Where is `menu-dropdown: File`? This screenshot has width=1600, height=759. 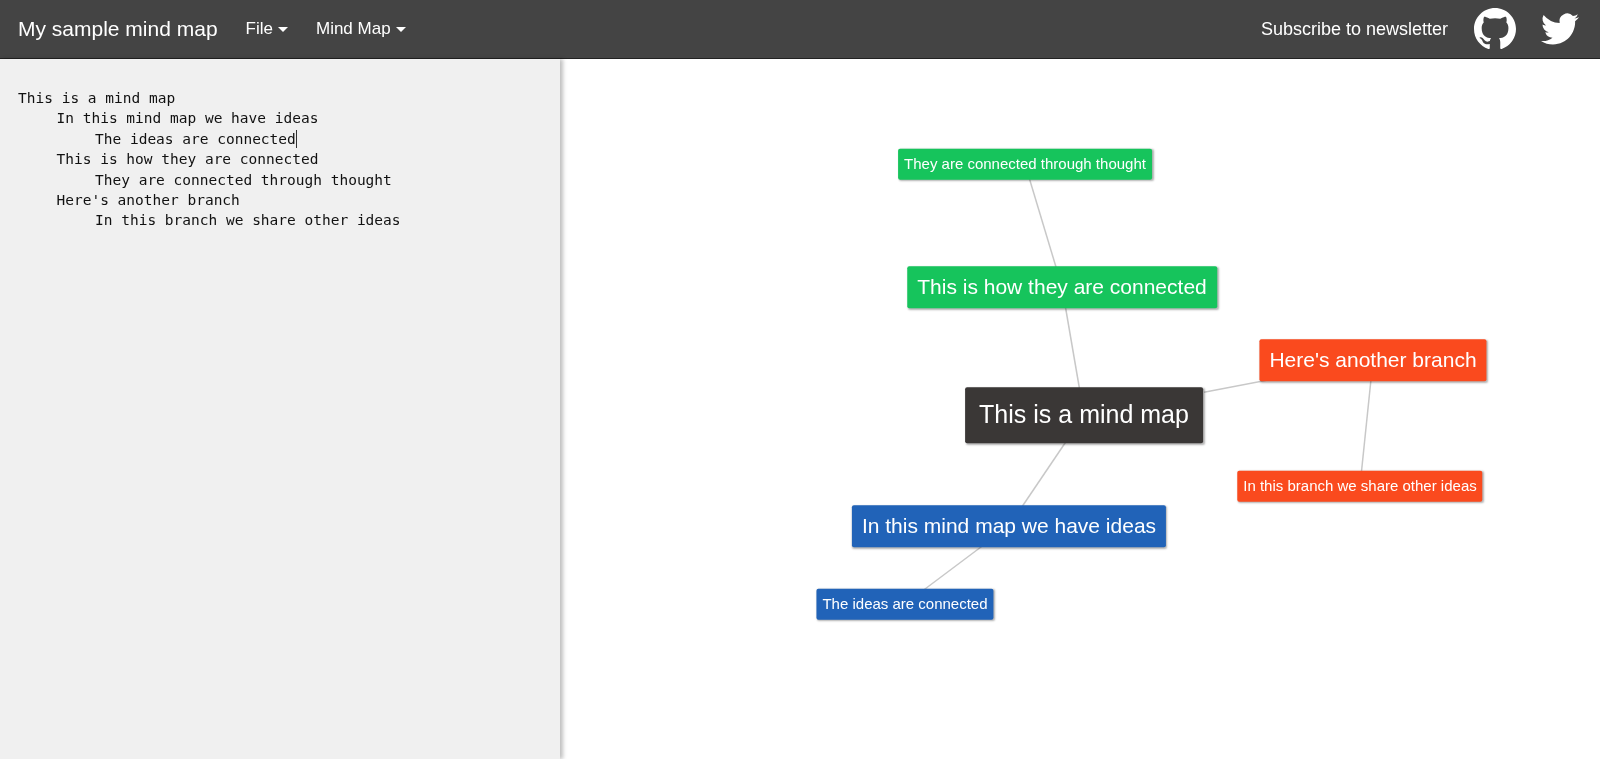 menu-dropdown: File is located at coordinates (266, 29).